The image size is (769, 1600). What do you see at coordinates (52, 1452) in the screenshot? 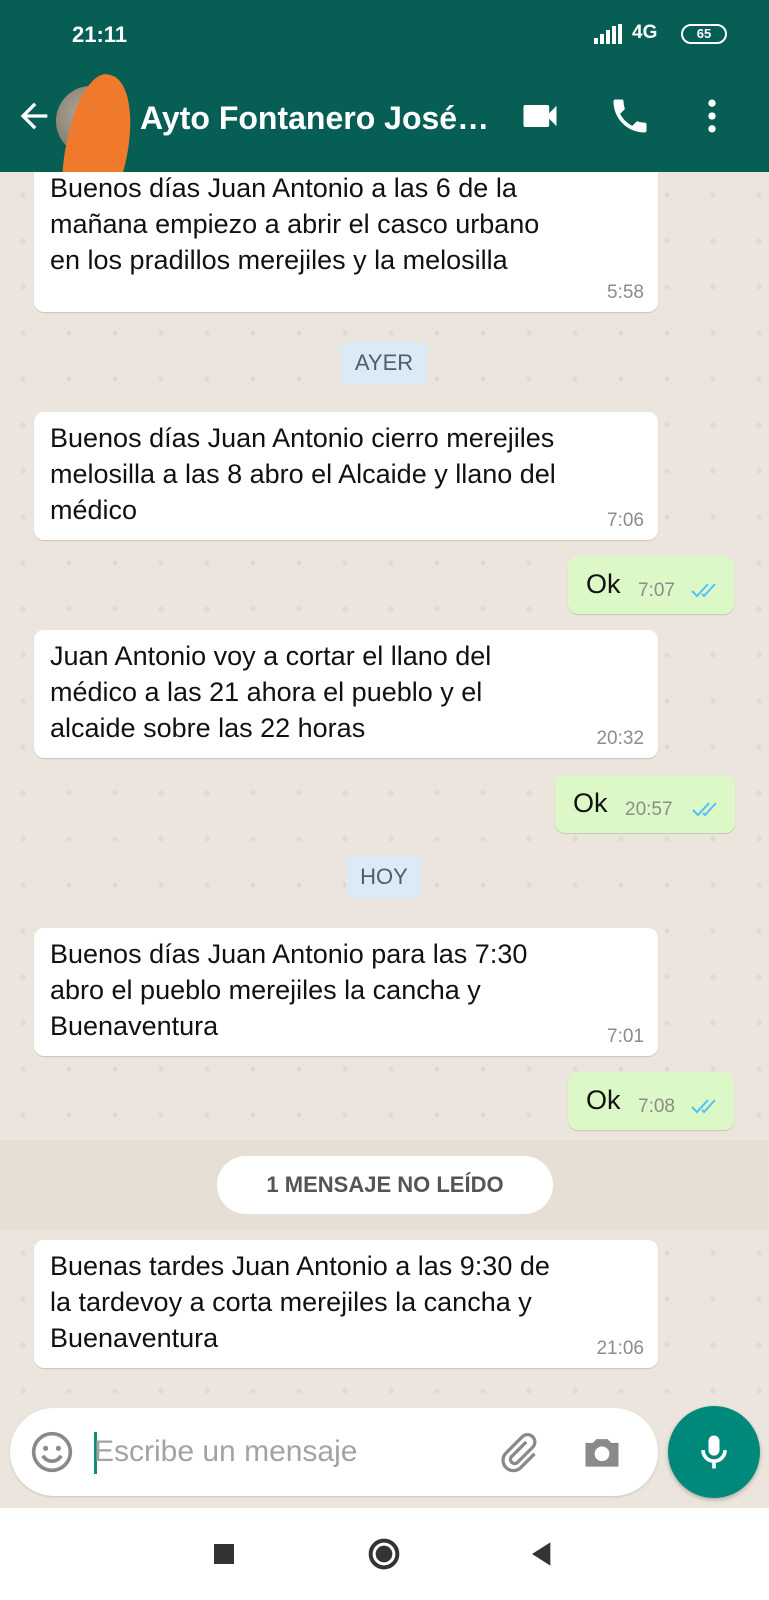
I see `emoji-icon` at bounding box center [52, 1452].